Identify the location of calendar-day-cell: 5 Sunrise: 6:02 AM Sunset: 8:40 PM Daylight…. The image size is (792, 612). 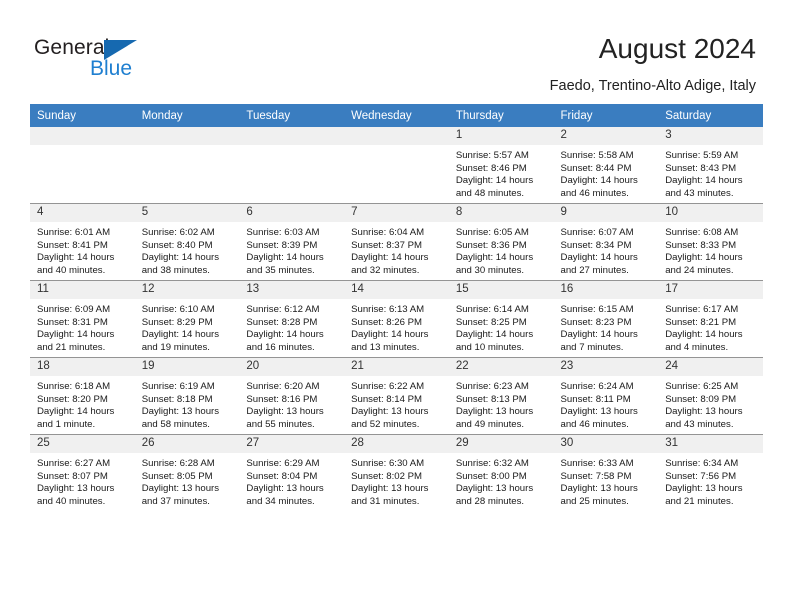
(187, 242).